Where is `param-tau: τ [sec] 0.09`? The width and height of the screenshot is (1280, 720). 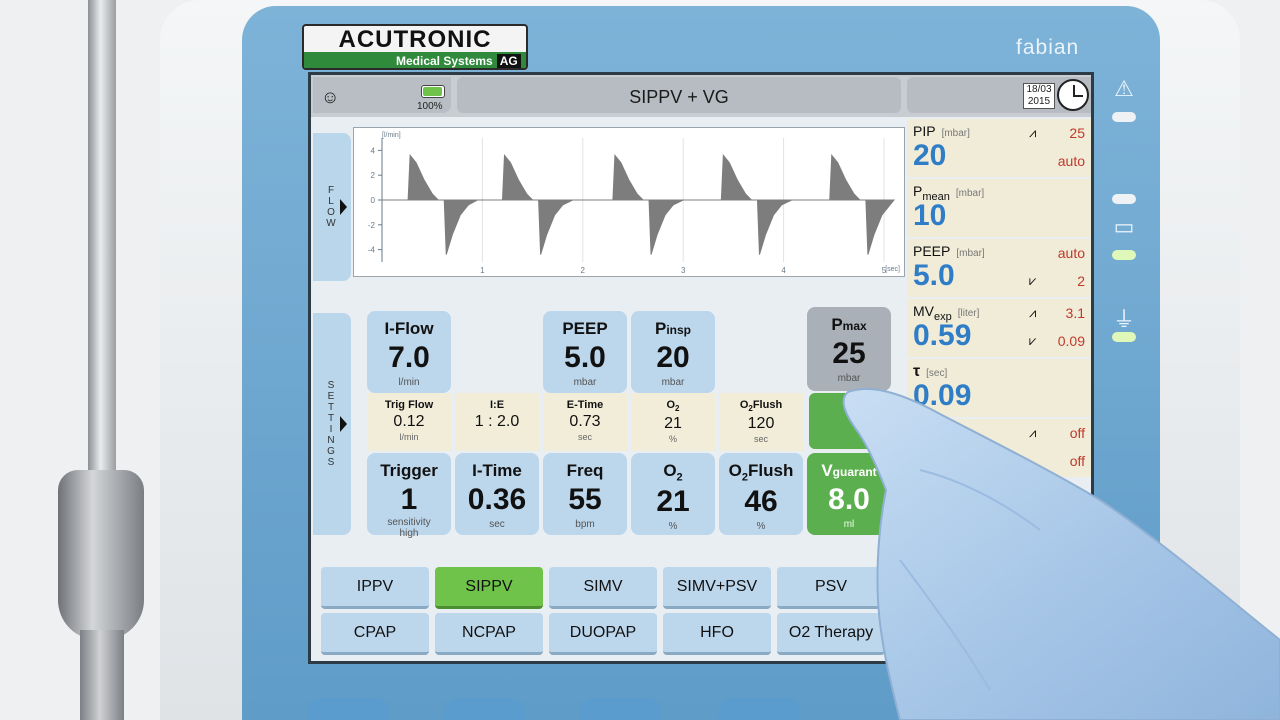
param-tau: τ [sec] 0.09 is located at coordinates (999, 388).